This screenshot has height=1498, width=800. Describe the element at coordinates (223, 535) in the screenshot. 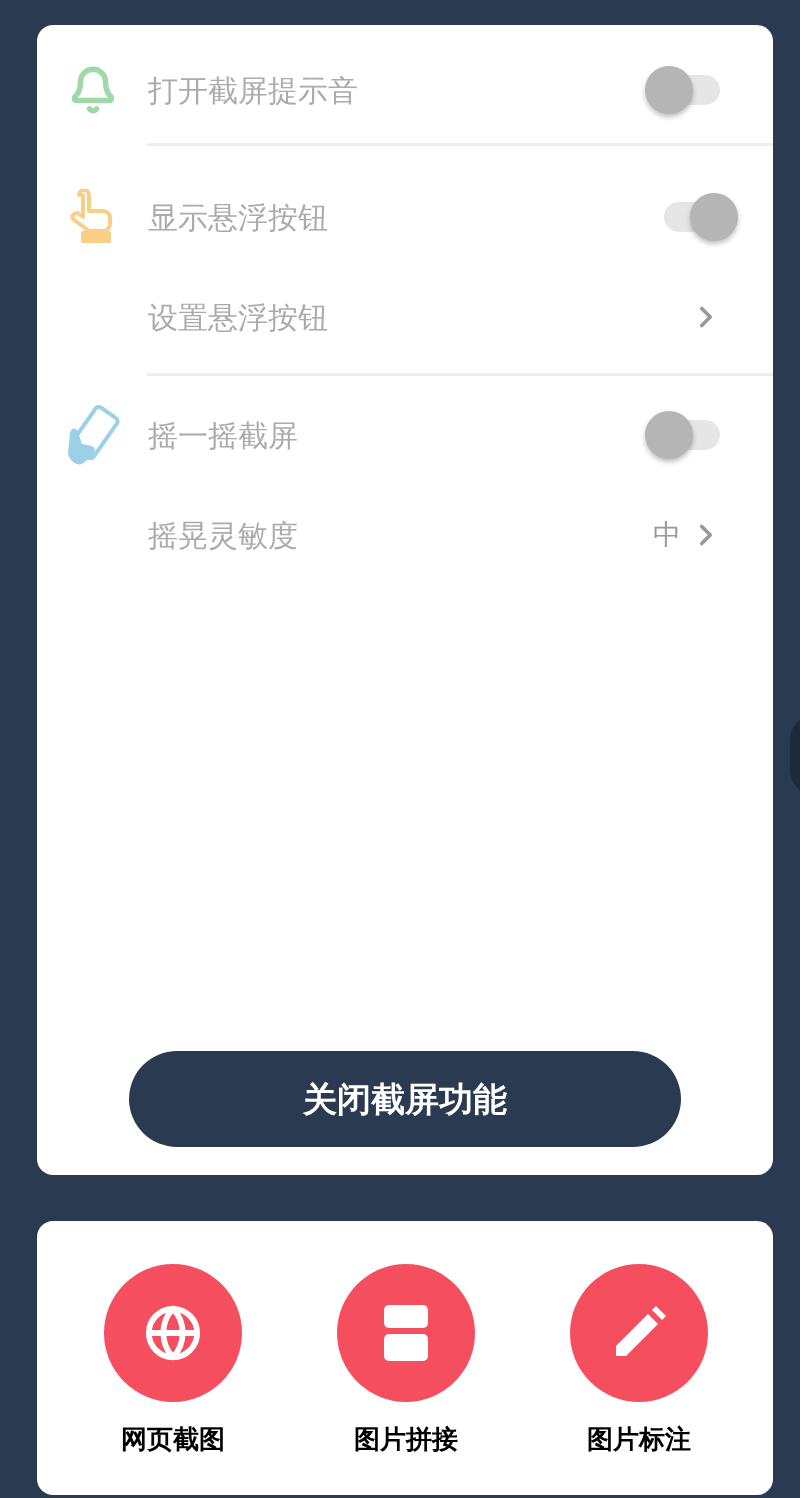

I see `setting-label: 摇晃灵敏度` at that location.